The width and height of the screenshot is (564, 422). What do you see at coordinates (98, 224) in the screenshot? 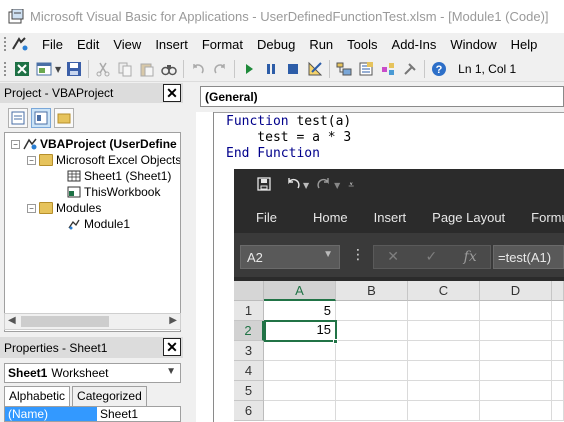
I see `tree-item-module1: Module1` at bounding box center [98, 224].